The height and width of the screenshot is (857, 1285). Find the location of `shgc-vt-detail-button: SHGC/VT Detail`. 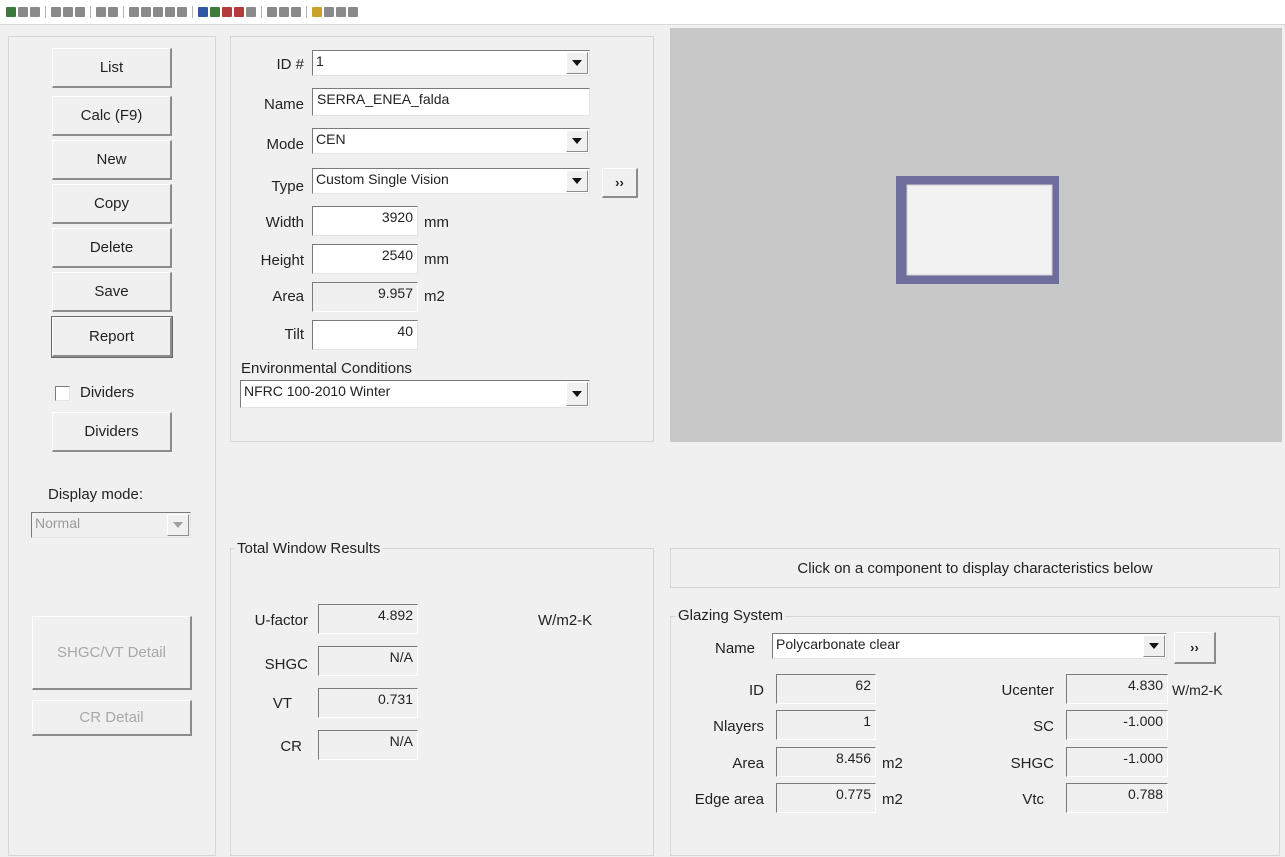

shgc-vt-detail-button: SHGC/VT Detail is located at coordinates (112, 653).